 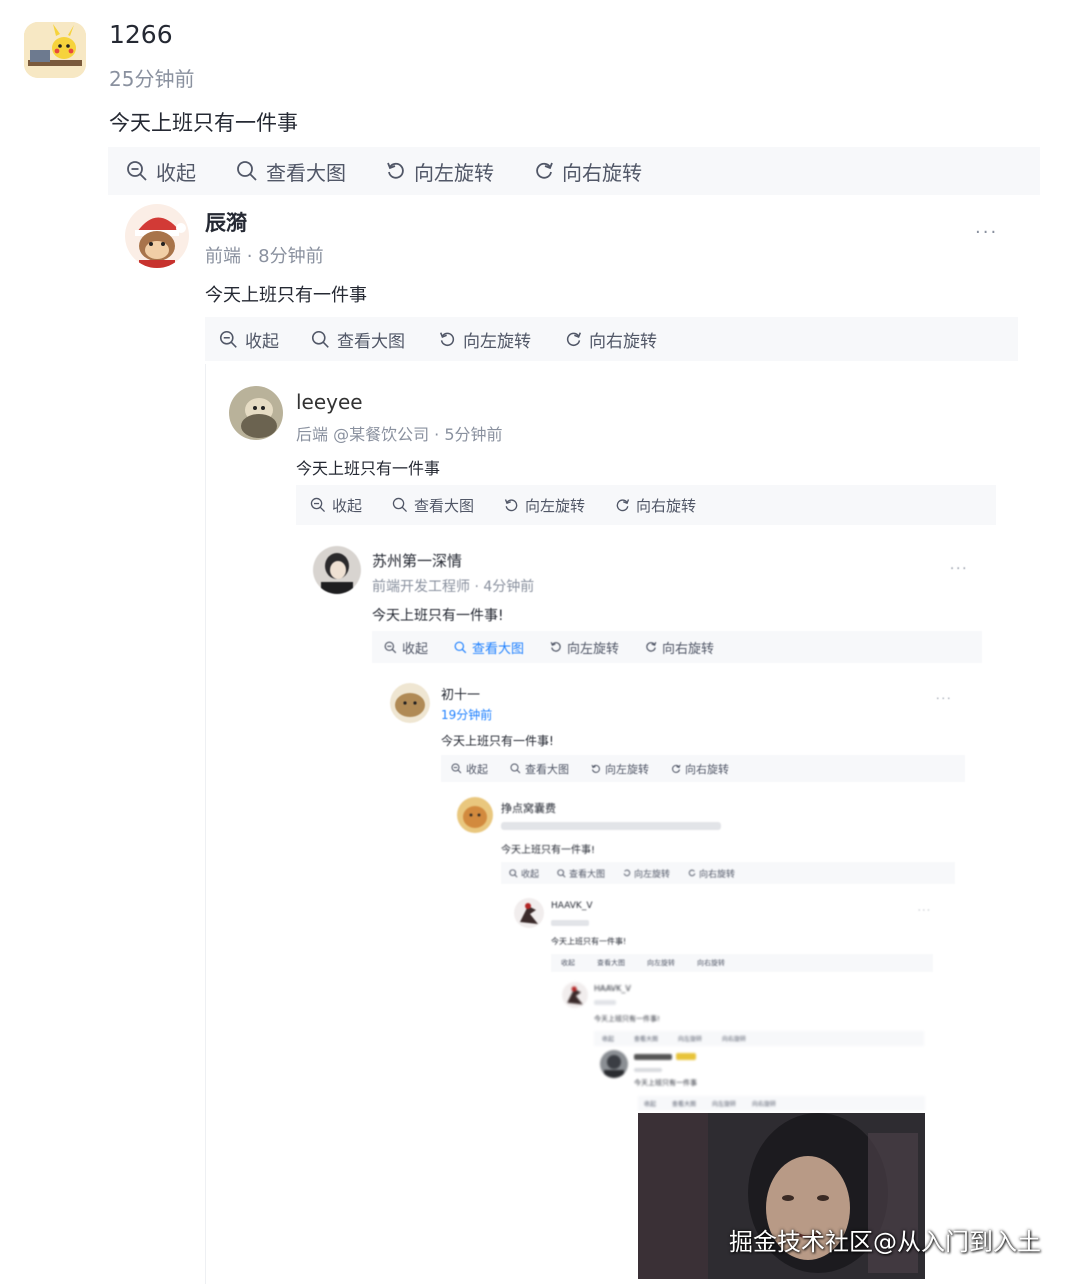 I want to click on author-name: 1266, so click(x=141, y=34).